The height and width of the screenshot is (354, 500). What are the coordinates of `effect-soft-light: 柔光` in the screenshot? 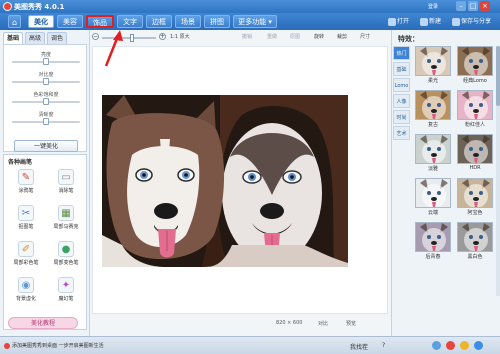 It's located at (433, 66).